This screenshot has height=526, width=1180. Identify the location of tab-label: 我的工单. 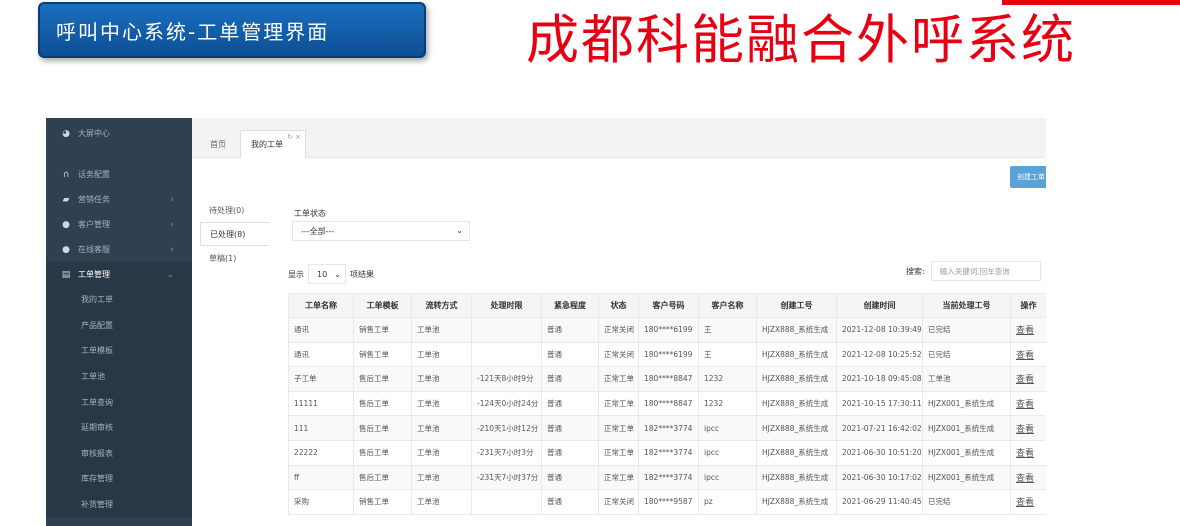
(267, 144).